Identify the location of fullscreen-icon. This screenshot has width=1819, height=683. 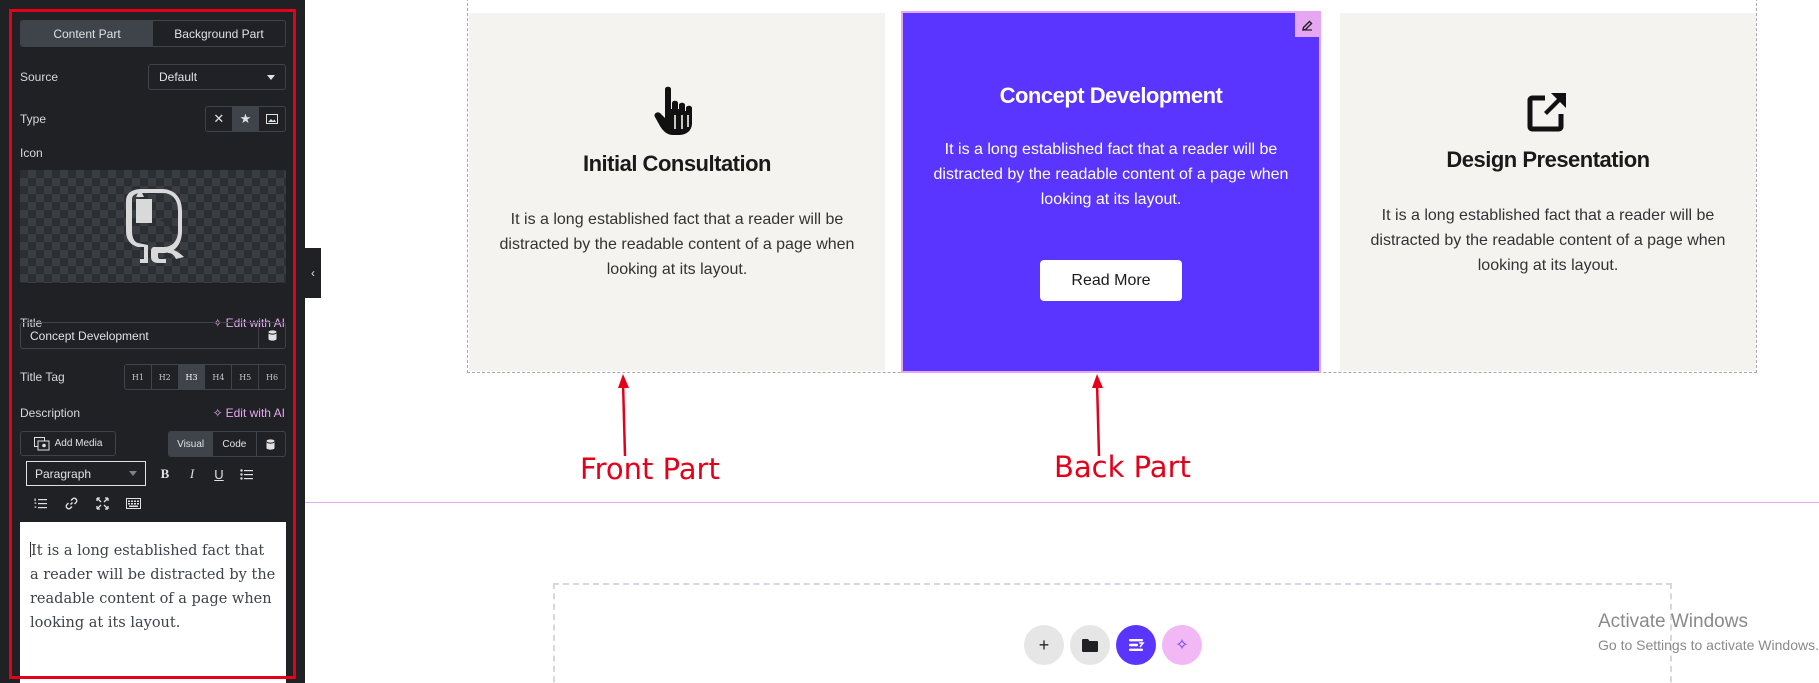
(102, 503).